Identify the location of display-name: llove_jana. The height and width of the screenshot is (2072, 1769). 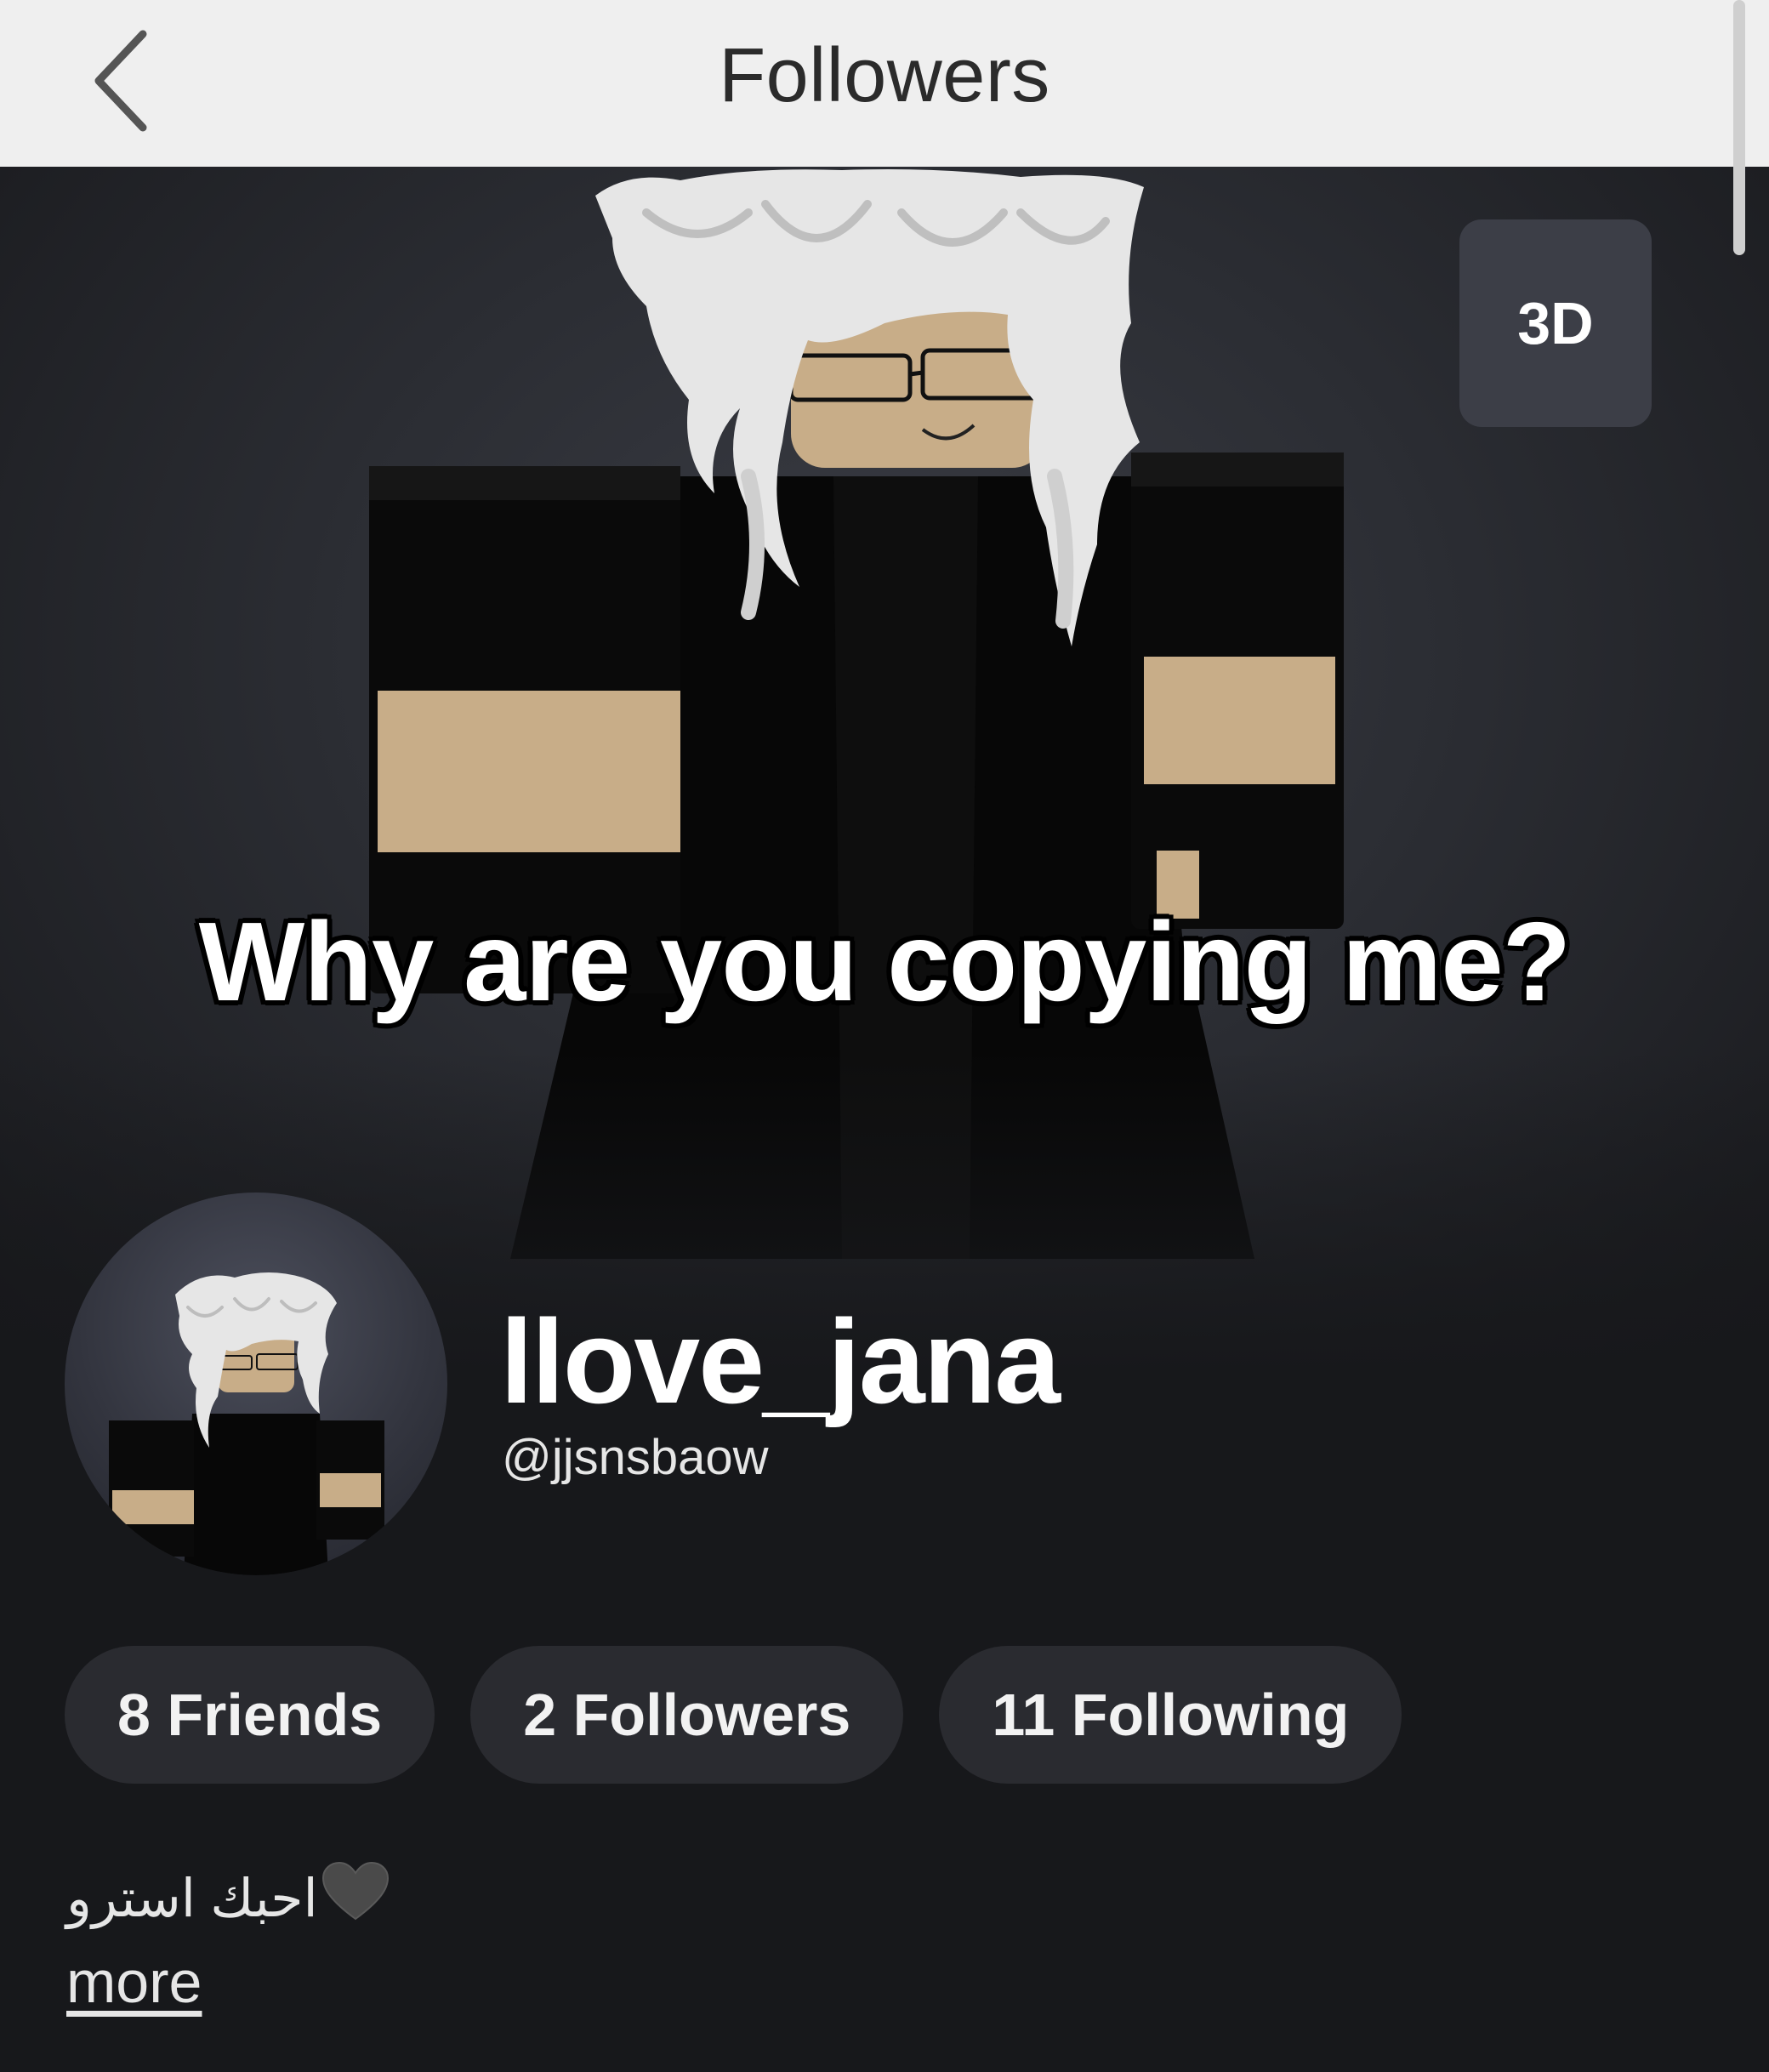
(780, 1361).